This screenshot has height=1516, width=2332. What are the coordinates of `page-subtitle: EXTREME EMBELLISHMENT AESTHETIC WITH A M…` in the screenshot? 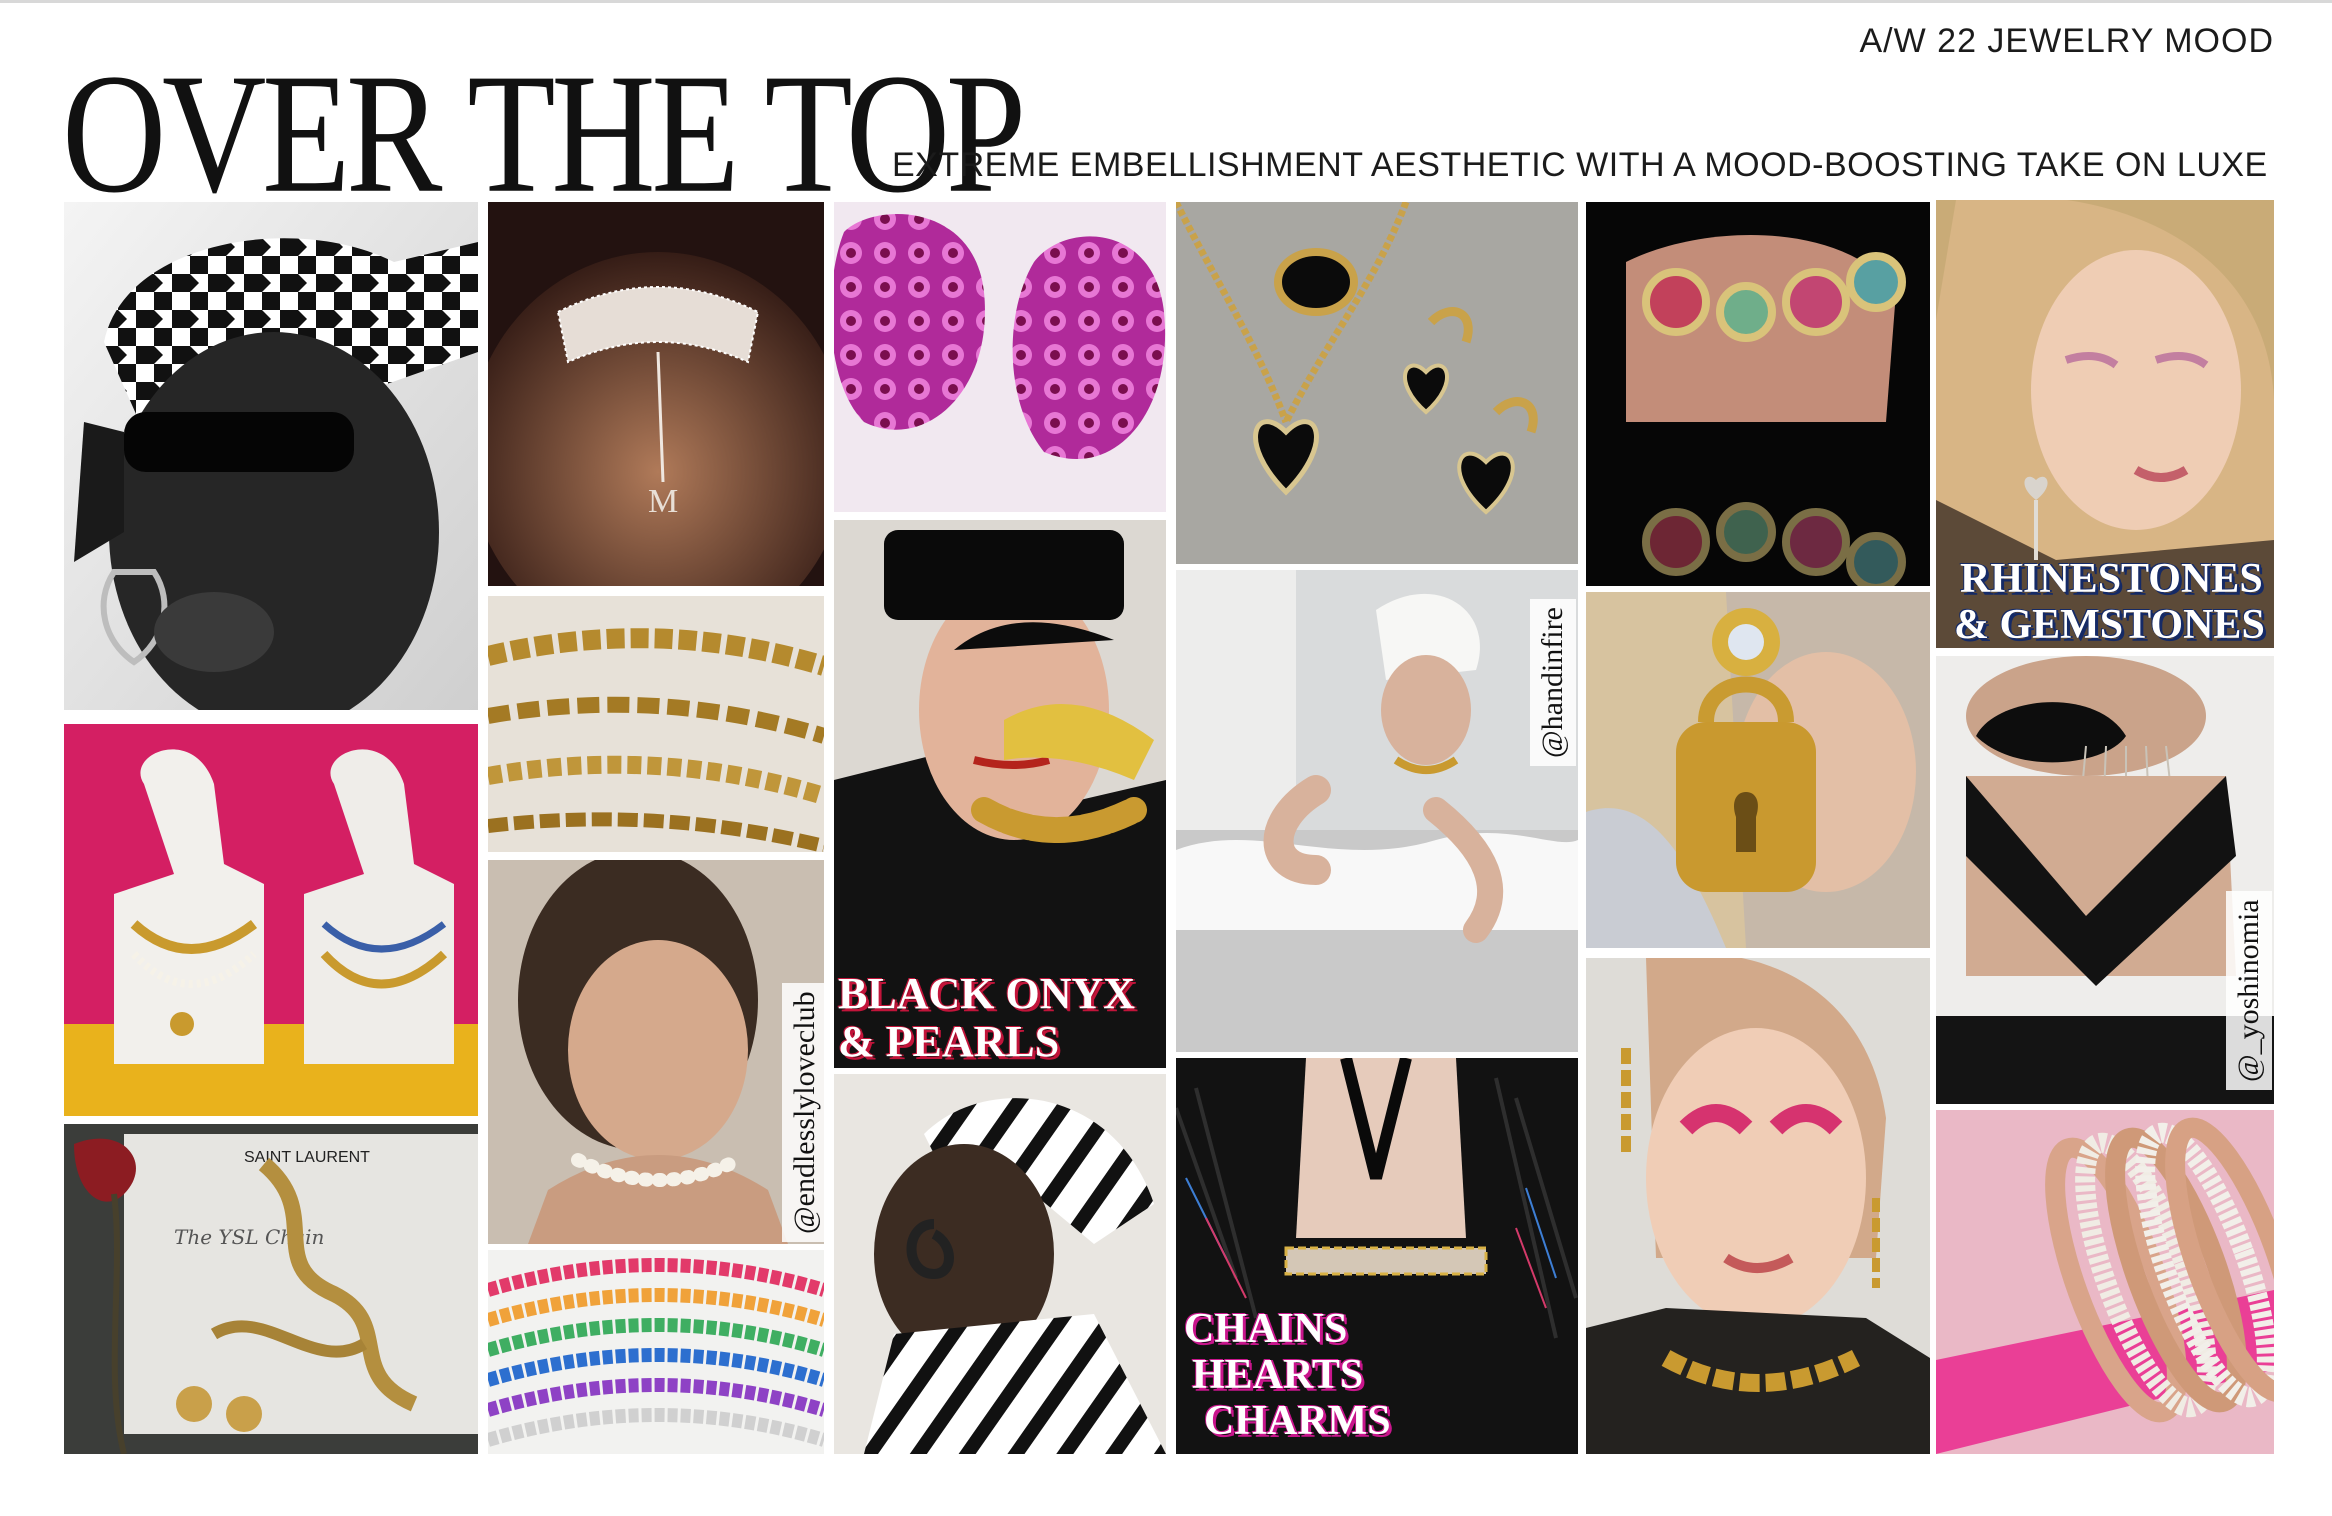 It's located at (1580, 165).